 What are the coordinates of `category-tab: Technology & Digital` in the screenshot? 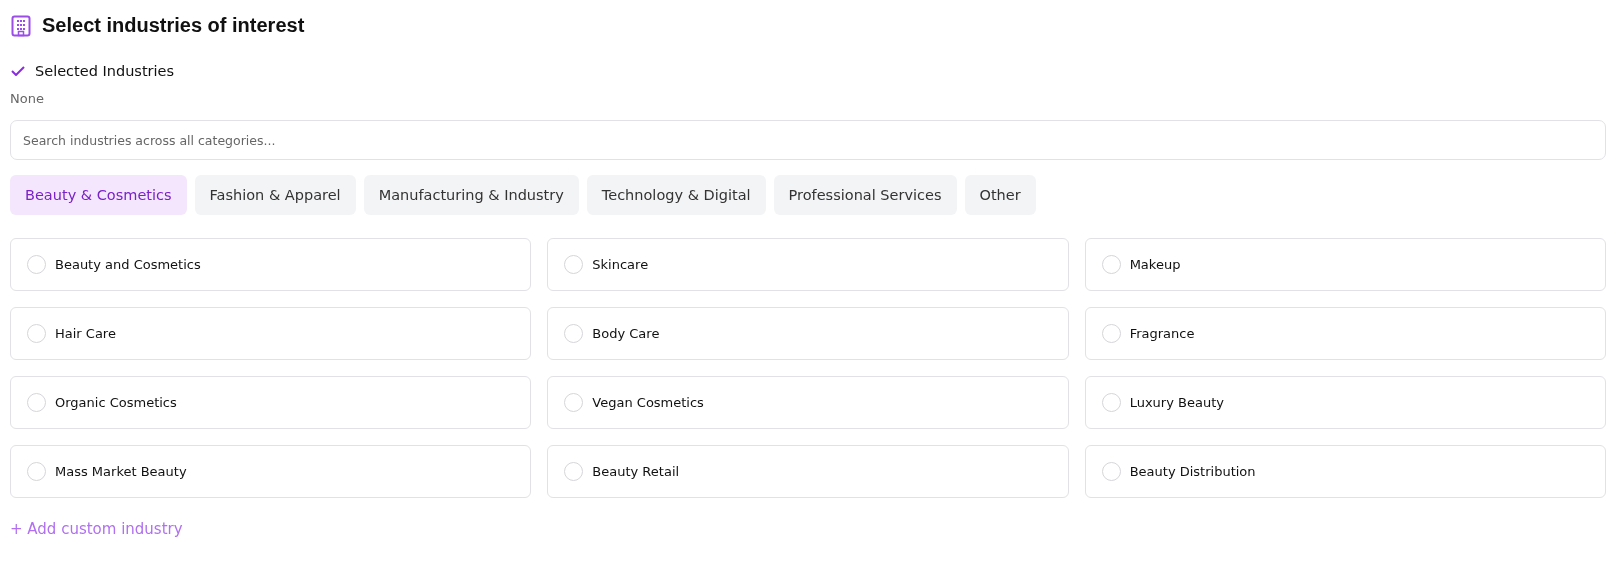 It's located at (676, 195).